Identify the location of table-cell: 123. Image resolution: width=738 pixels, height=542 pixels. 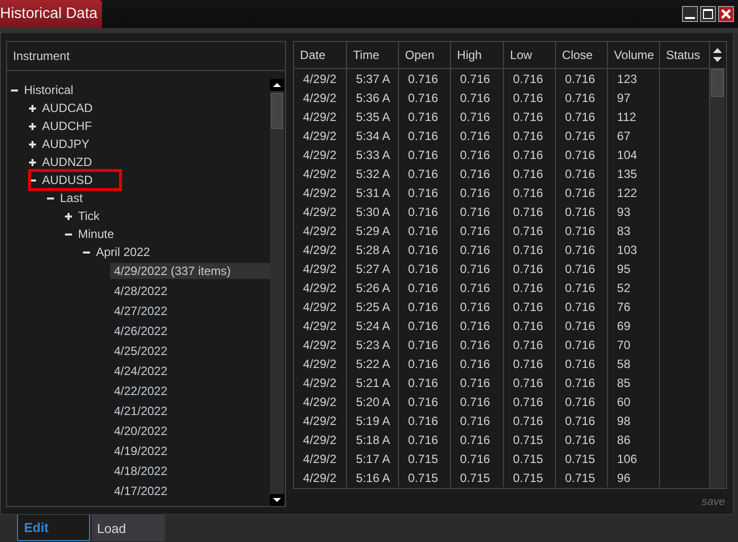
(634, 78).